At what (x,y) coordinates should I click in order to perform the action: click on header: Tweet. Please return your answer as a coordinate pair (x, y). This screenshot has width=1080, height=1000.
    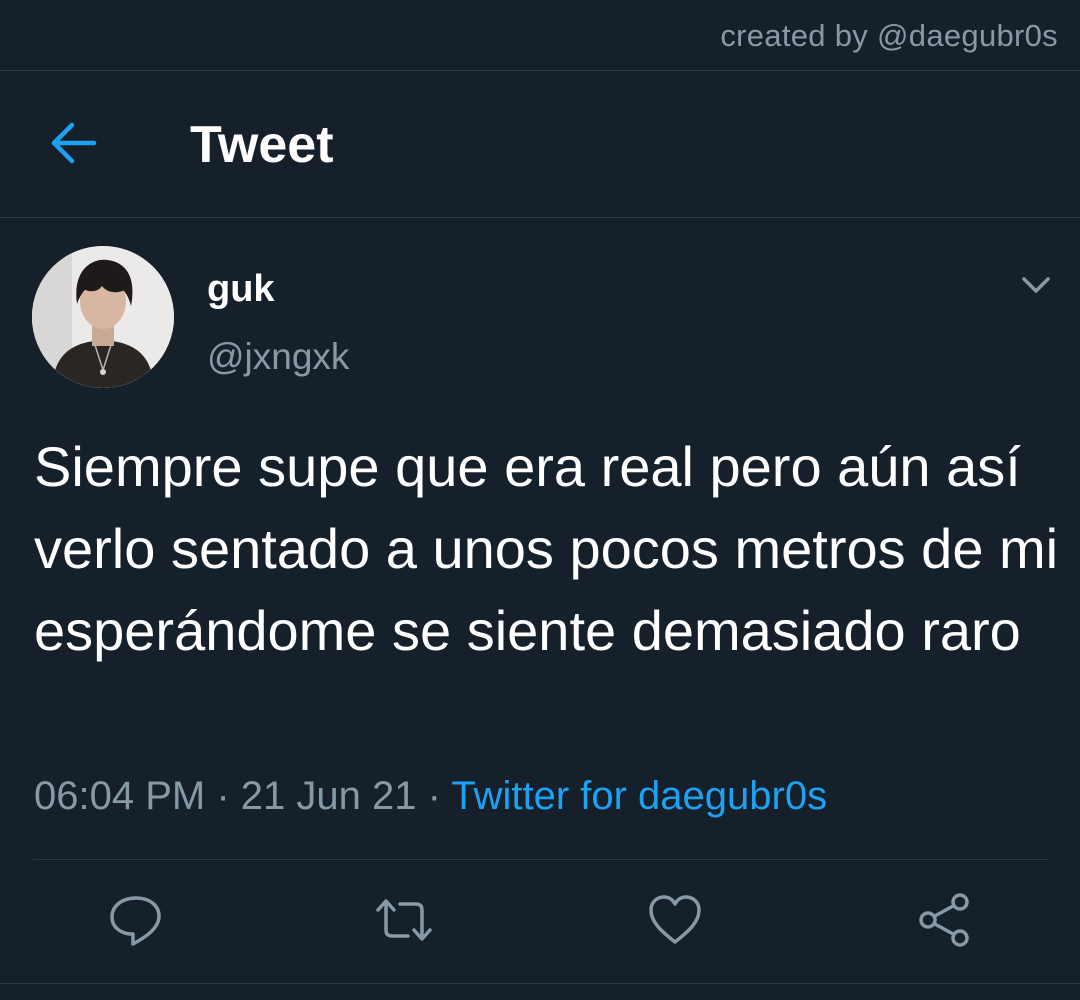
    Looking at the image, I should click on (540, 144).